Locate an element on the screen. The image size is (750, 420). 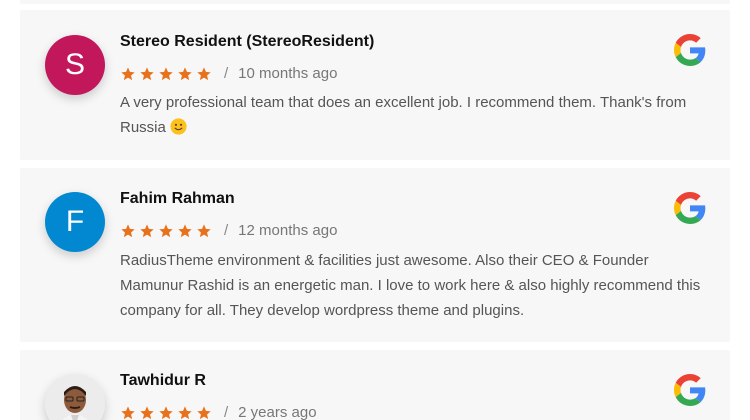
avatar: F is located at coordinates (75, 222).